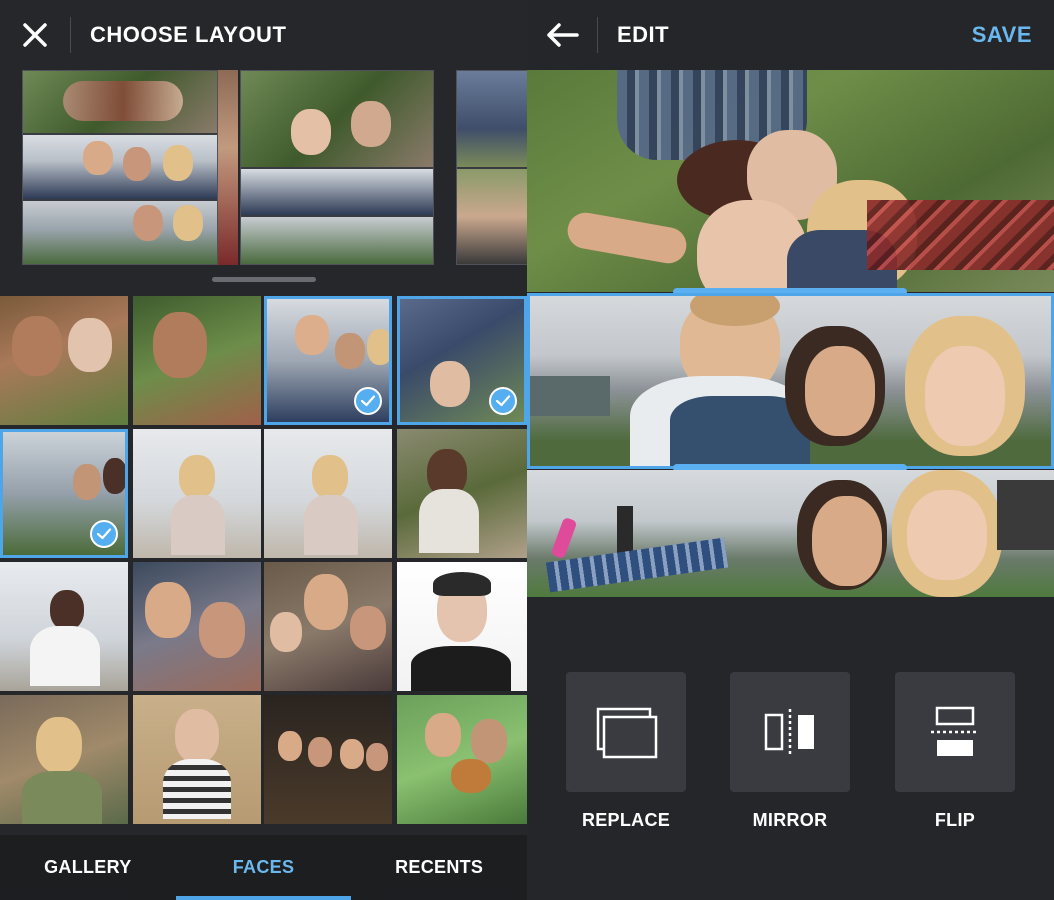 The image size is (1054, 900). I want to click on save-button: SAVE, so click(1002, 35).